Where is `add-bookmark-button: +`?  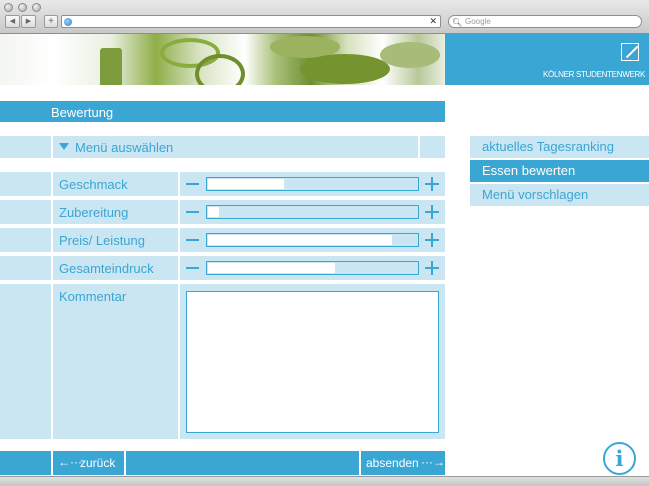 add-bookmark-button: + is located at coordinates (51, 21).